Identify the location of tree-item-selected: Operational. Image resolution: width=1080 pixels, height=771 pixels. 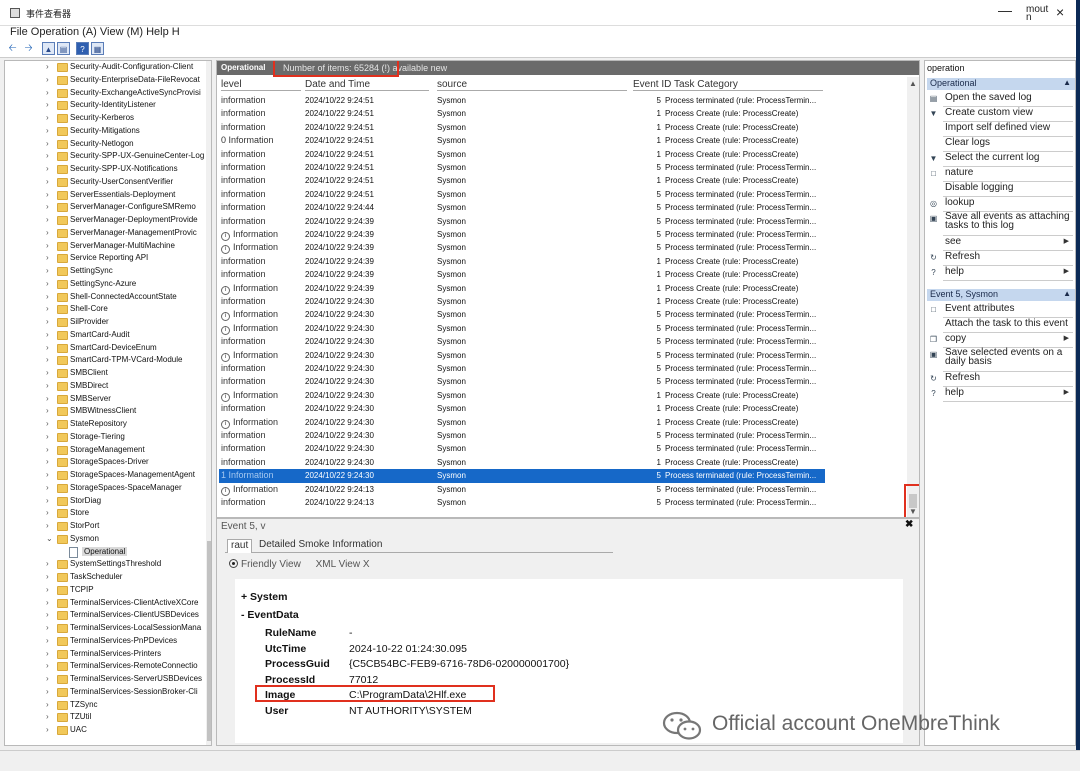
(108, 552).